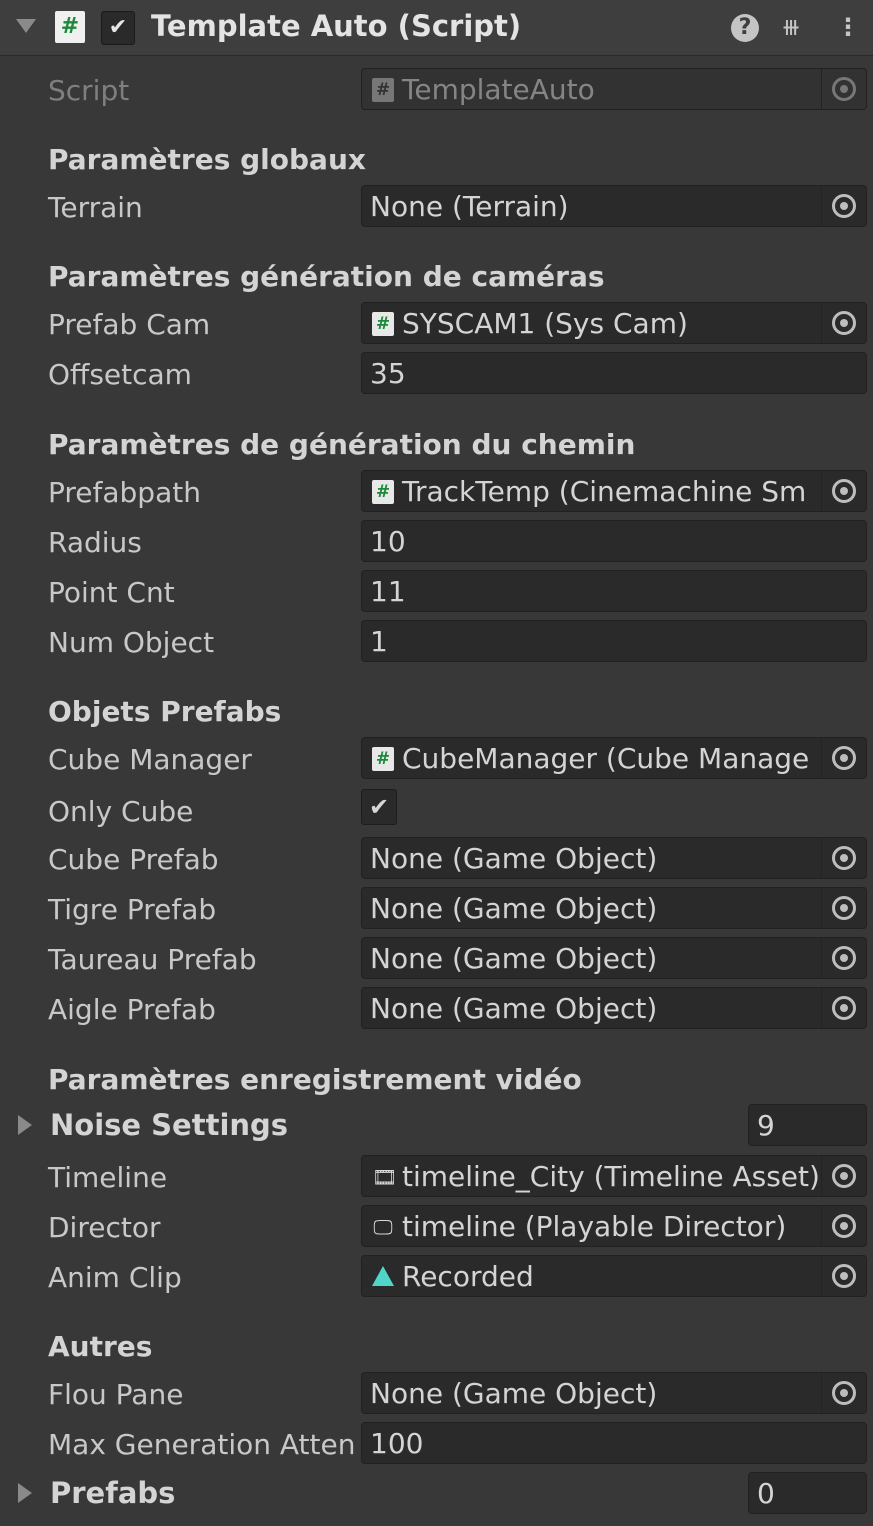 This screenshot has width=873, height=1526. I want to click on only-cube-checkbox: ✔, so click(379, 807).